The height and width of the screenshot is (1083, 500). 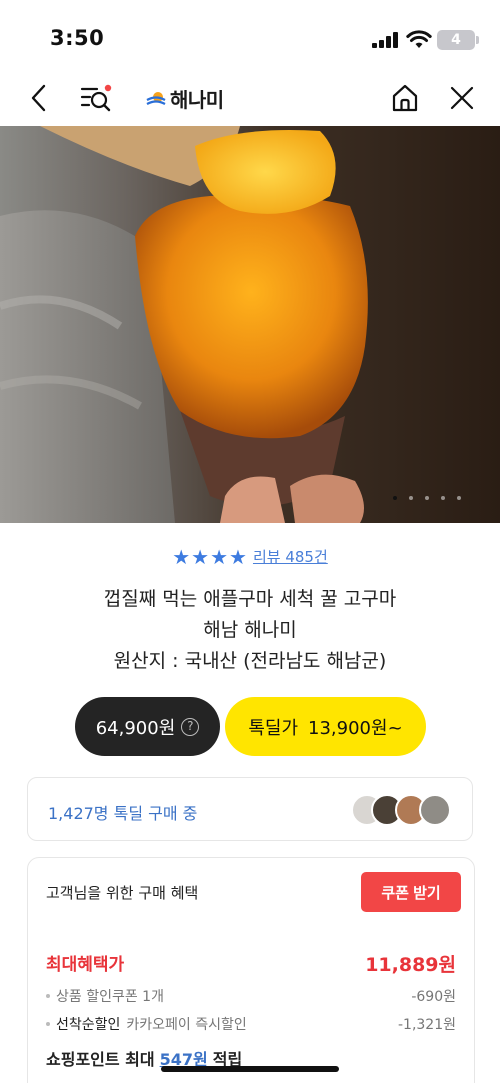 I want to click on avatar, so click(x=435, y=810).